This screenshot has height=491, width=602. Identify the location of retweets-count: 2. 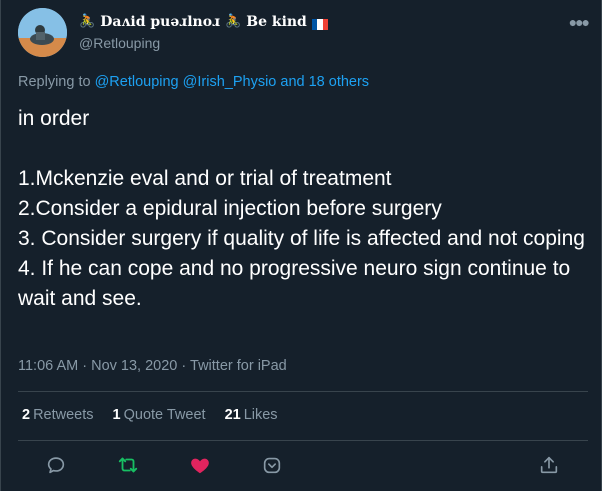
(26, 415).